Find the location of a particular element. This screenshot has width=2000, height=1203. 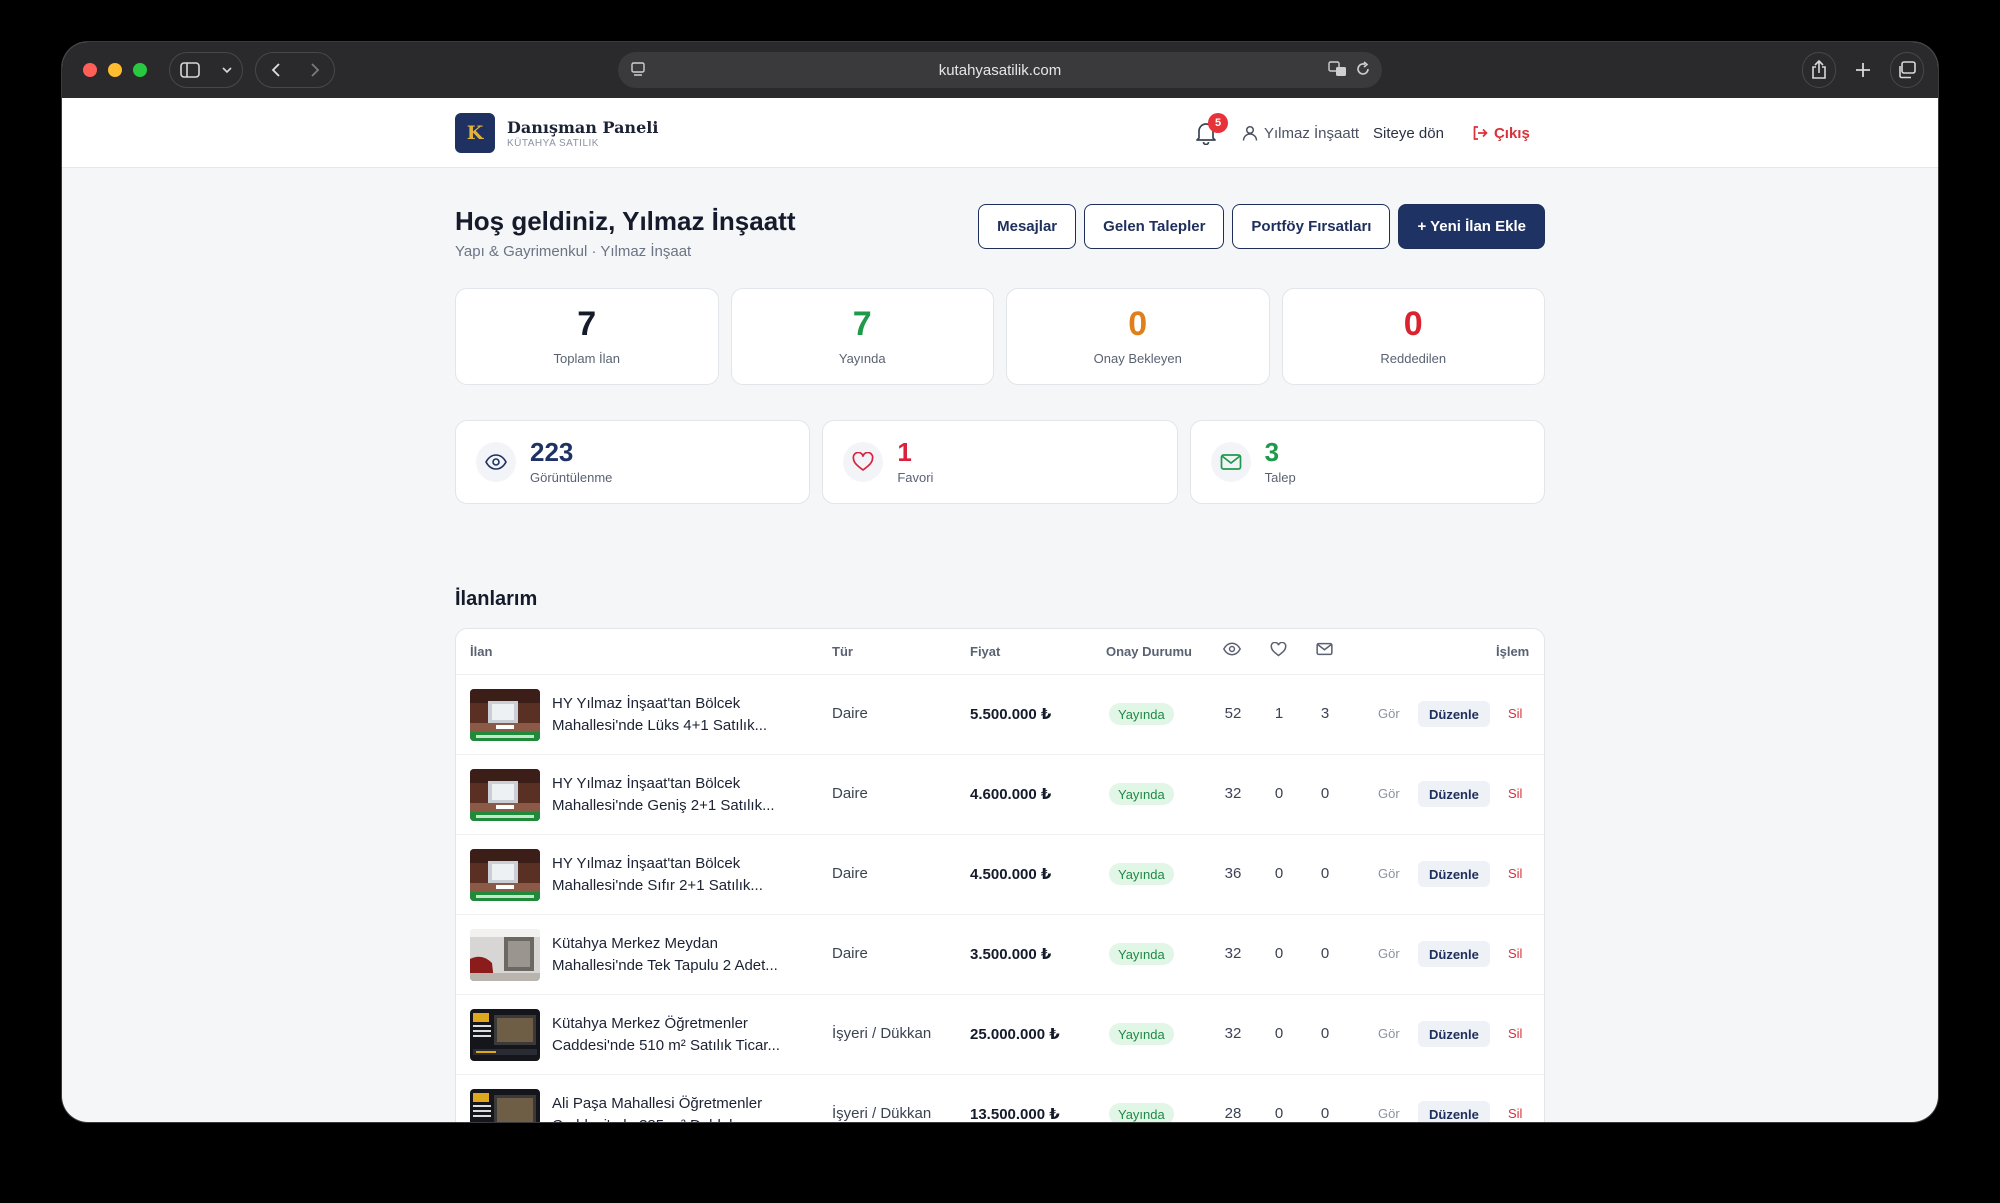

portfolio-opportunities-button: Portföy Fırsatları is located at coordinates (1311, 226).